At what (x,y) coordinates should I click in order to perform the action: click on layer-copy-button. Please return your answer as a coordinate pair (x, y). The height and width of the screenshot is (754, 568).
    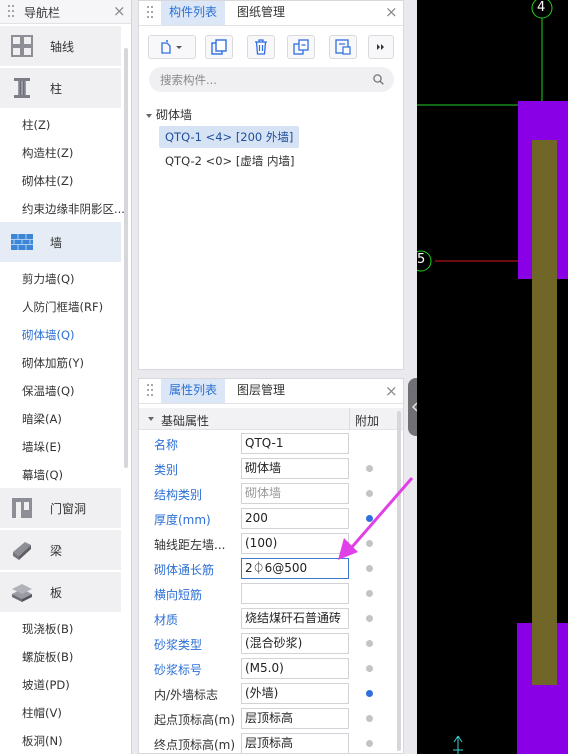
    Looking at the image, I should click on (301, 47).